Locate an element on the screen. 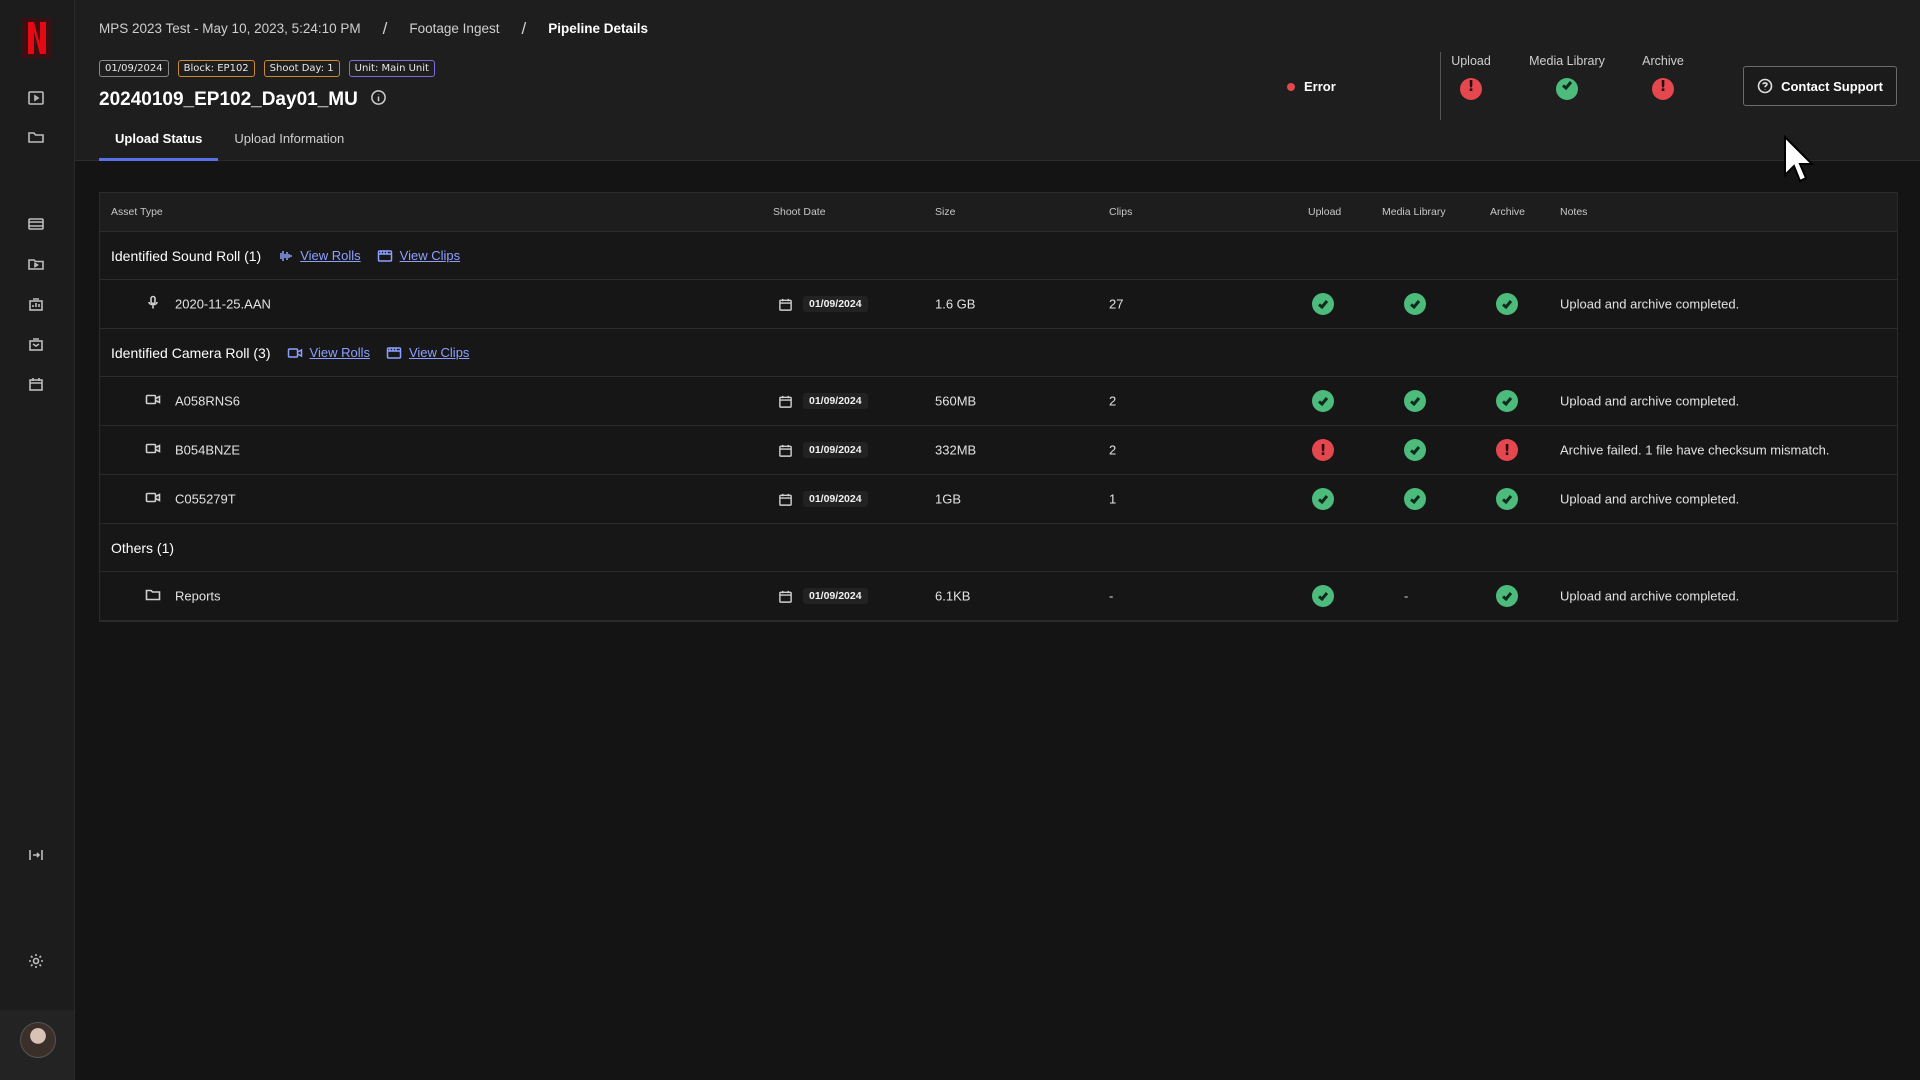  clips-value: - is located at coordinates (1111, 596).